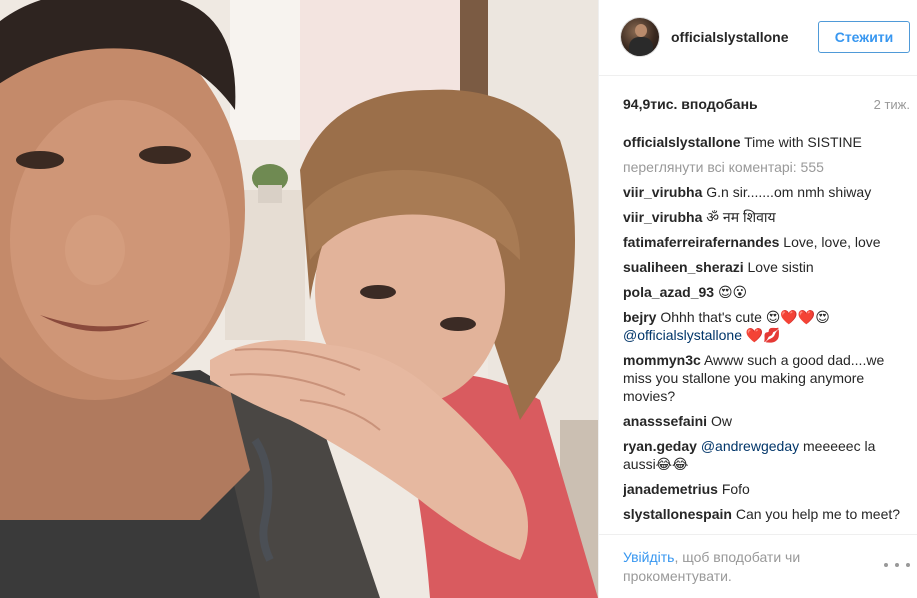 The width and height of the screenshot is (917, 598). I want to click on comment-text: Ow, so click(721, 421).